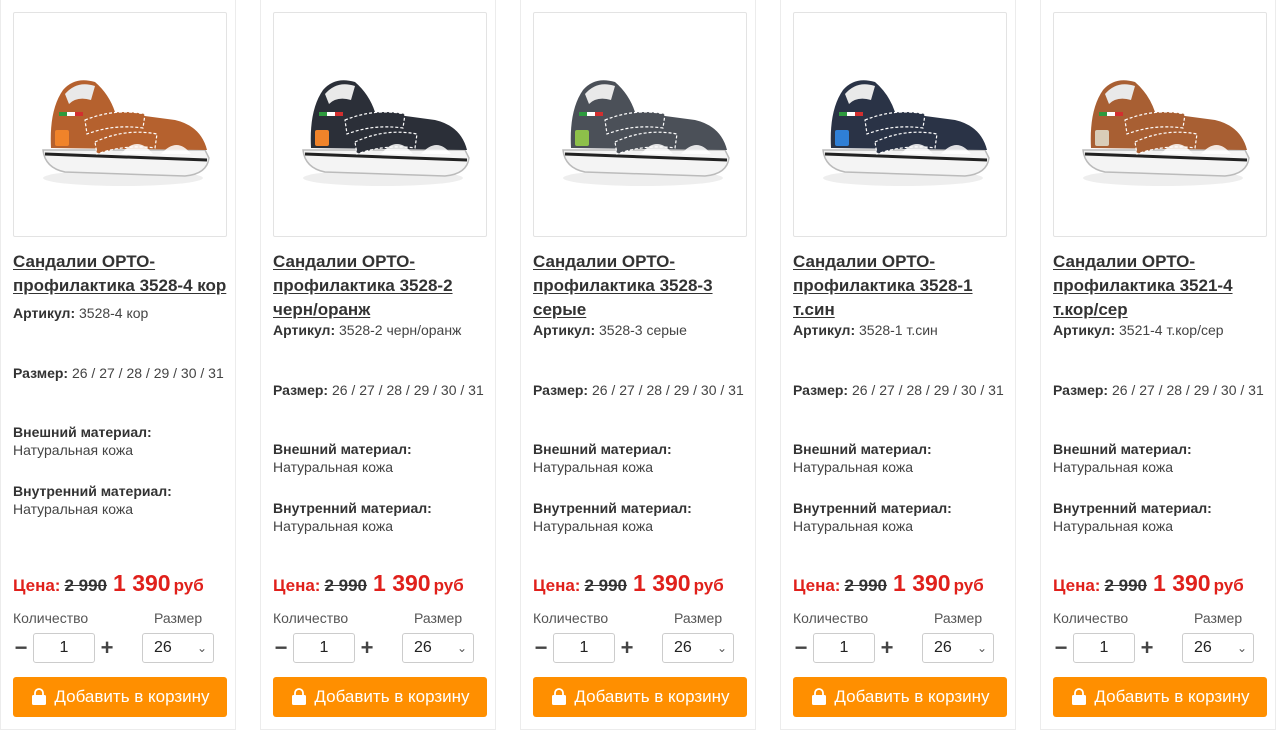 This screenshot has width=1280, height=736. I want to click on article-value: 3521-4 т.кор/сер, so click(1171, 330).